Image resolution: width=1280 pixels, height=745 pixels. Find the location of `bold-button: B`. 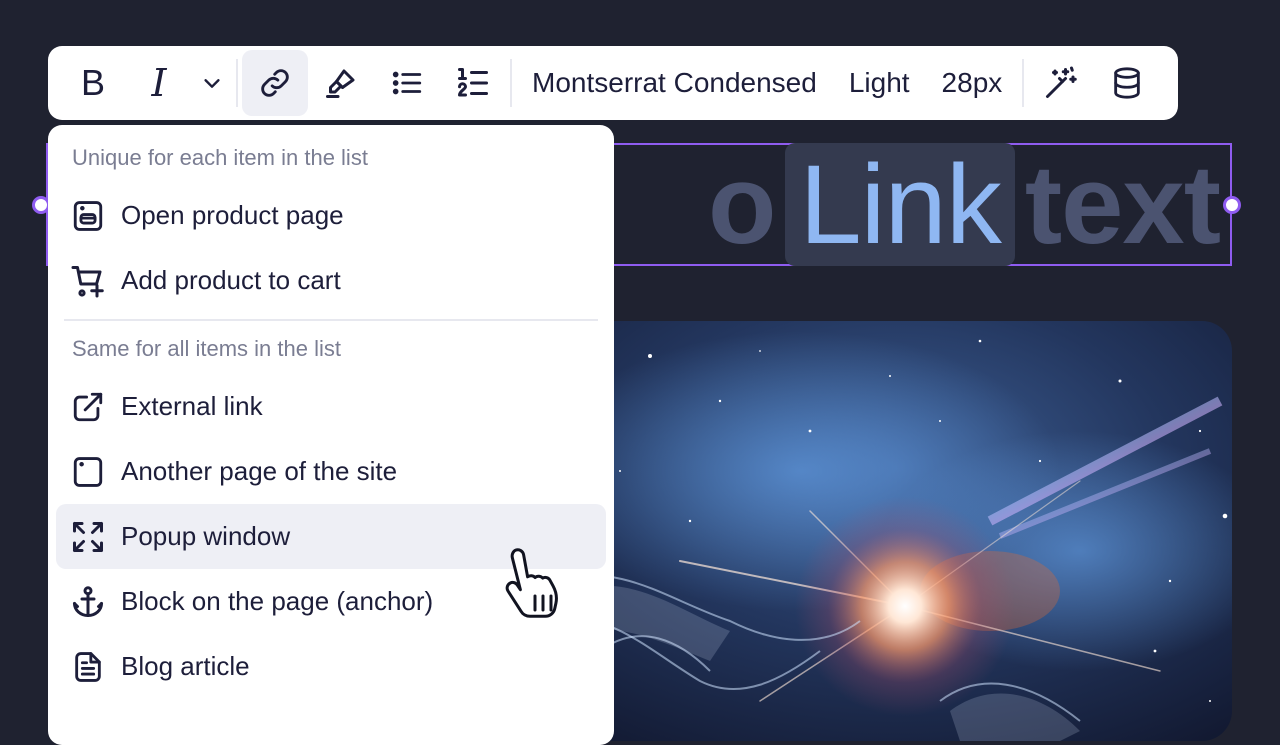

bold-button: B is located at coordinates (93, 83).